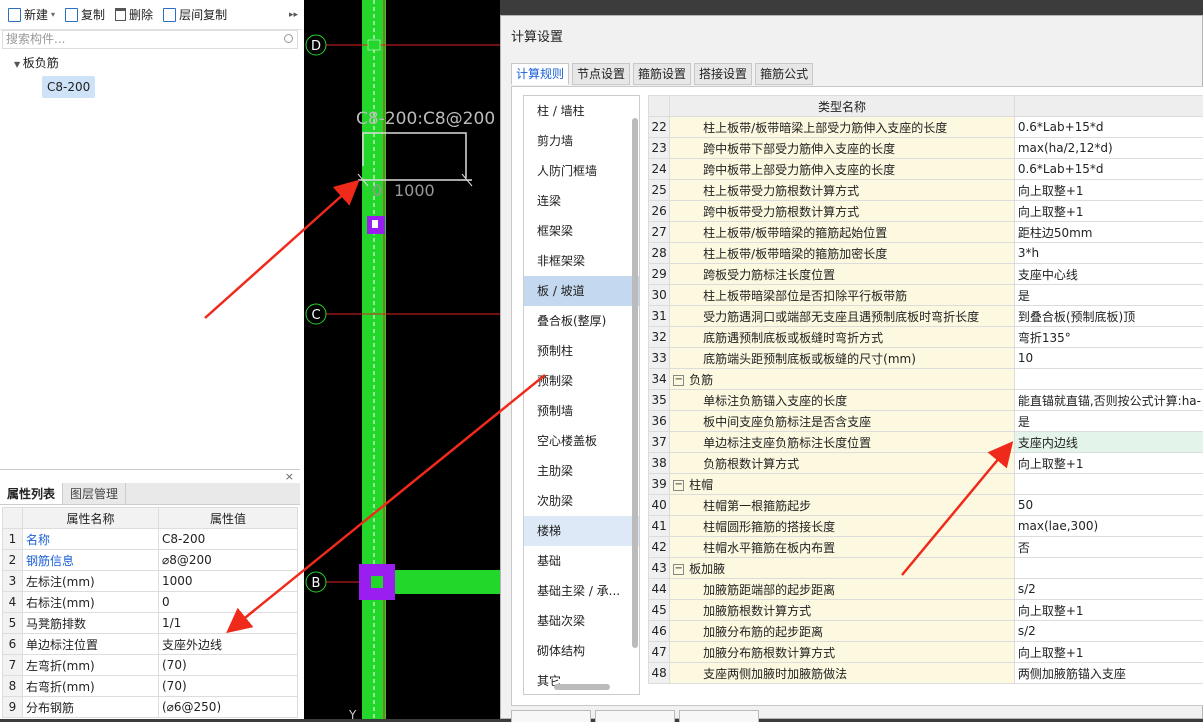 Image resolution: width=1203 pixels, height=722 pixels. Describe the element at coordinates (926, 253) in the screenshot. I see `grid-row: 28柱上板带/板带暗梁的箍筋加密长度3*h` at that location.